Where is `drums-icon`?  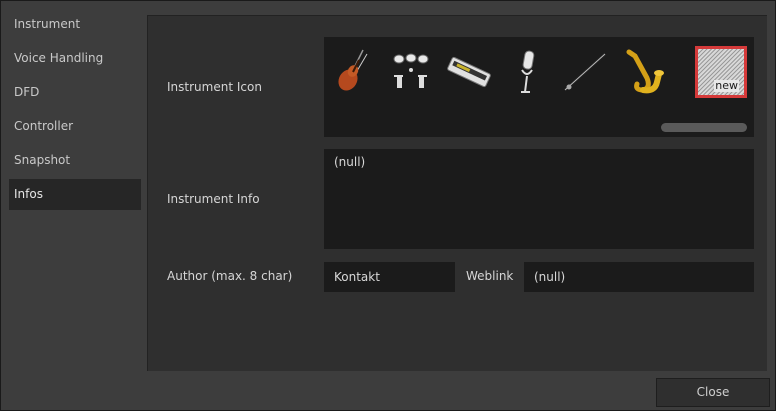
drums-icon is located at coordinates (411, 72).